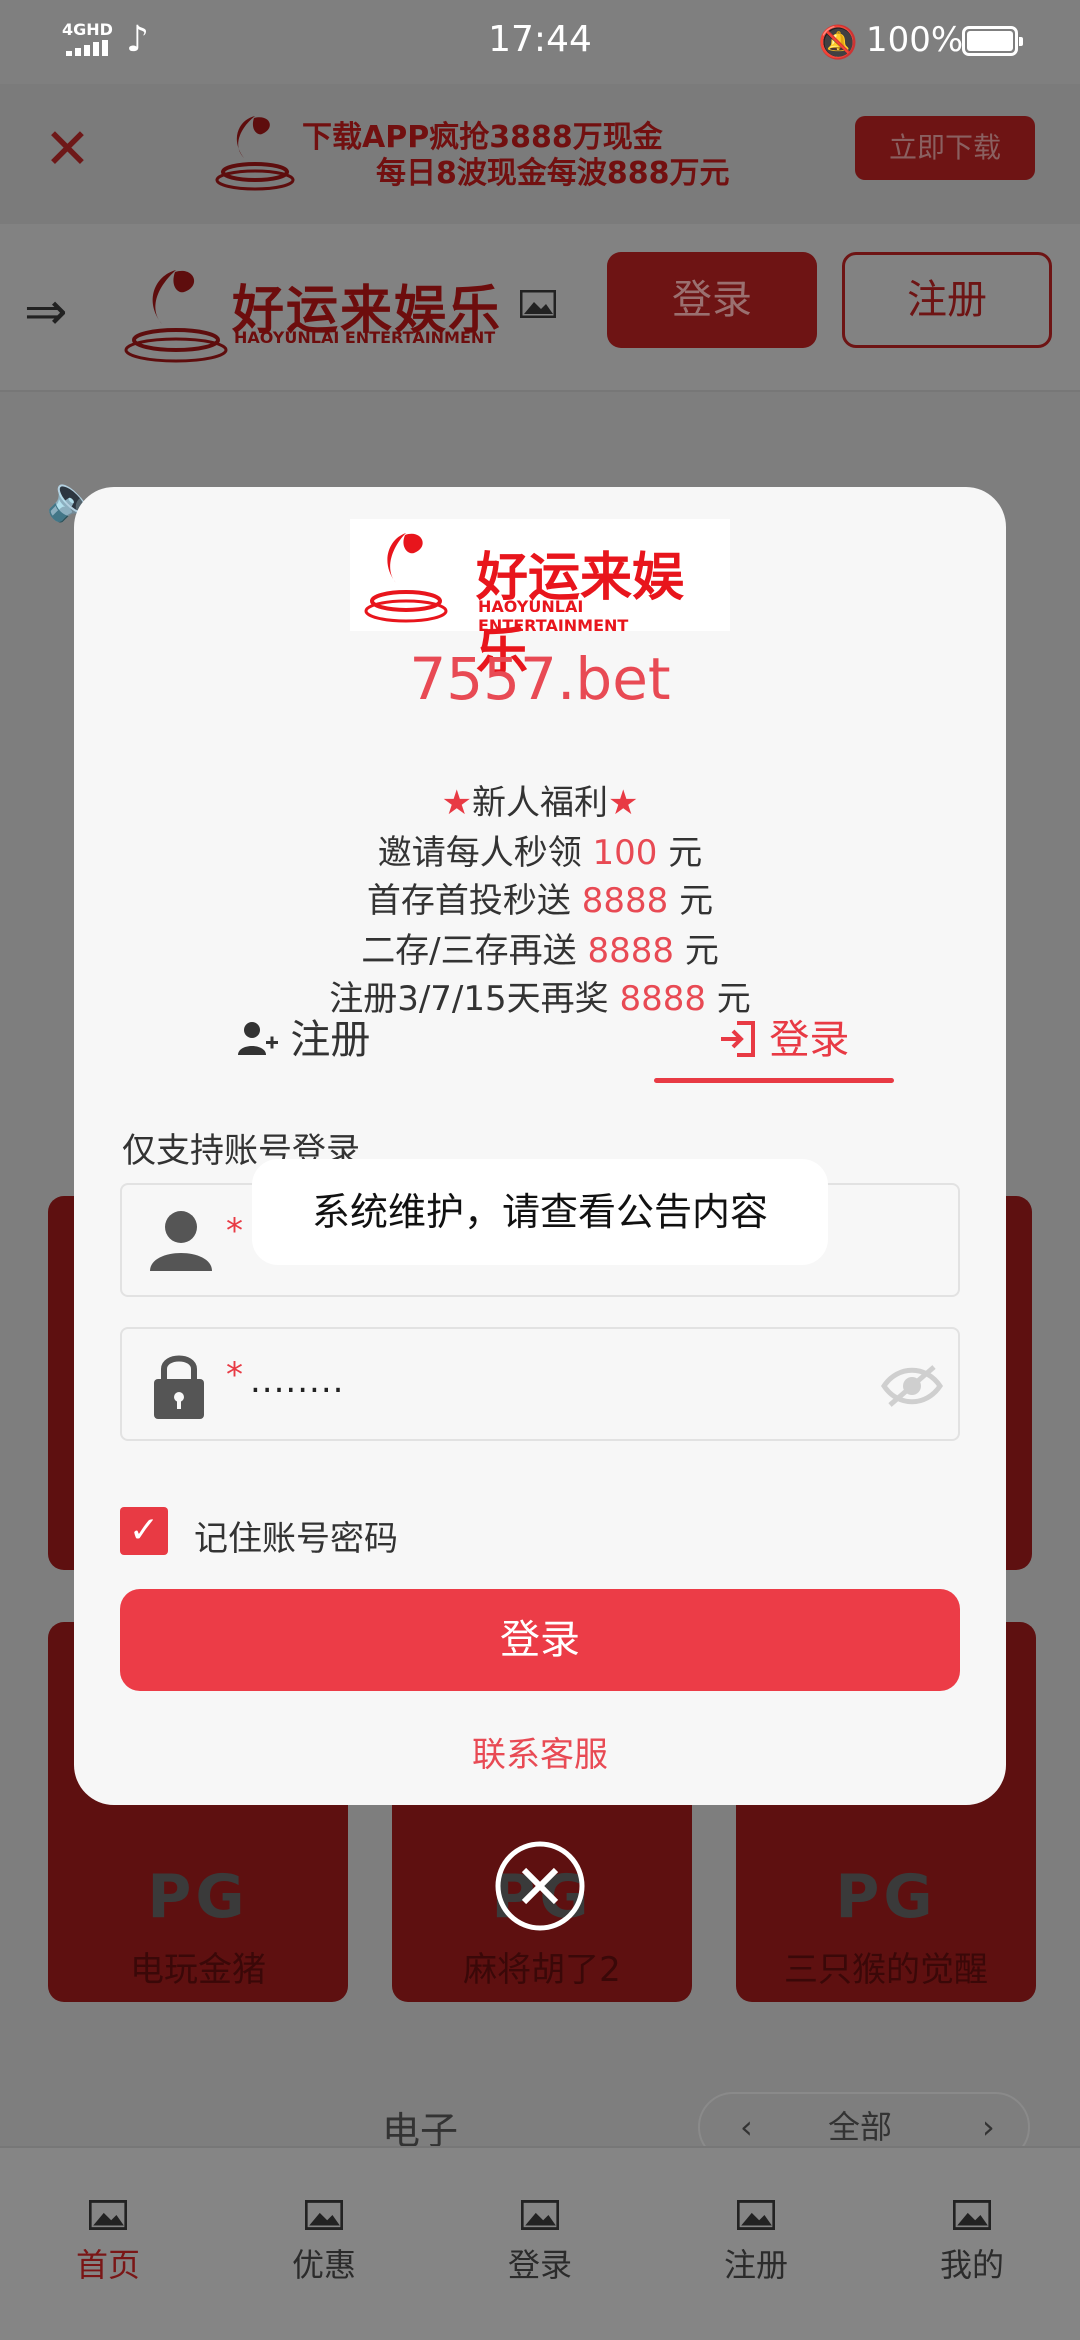  What do you see at coordinates (809, 1040) in the screenshot?
I see `tab-login-label: 登录` at bounding box center [809, 1040].